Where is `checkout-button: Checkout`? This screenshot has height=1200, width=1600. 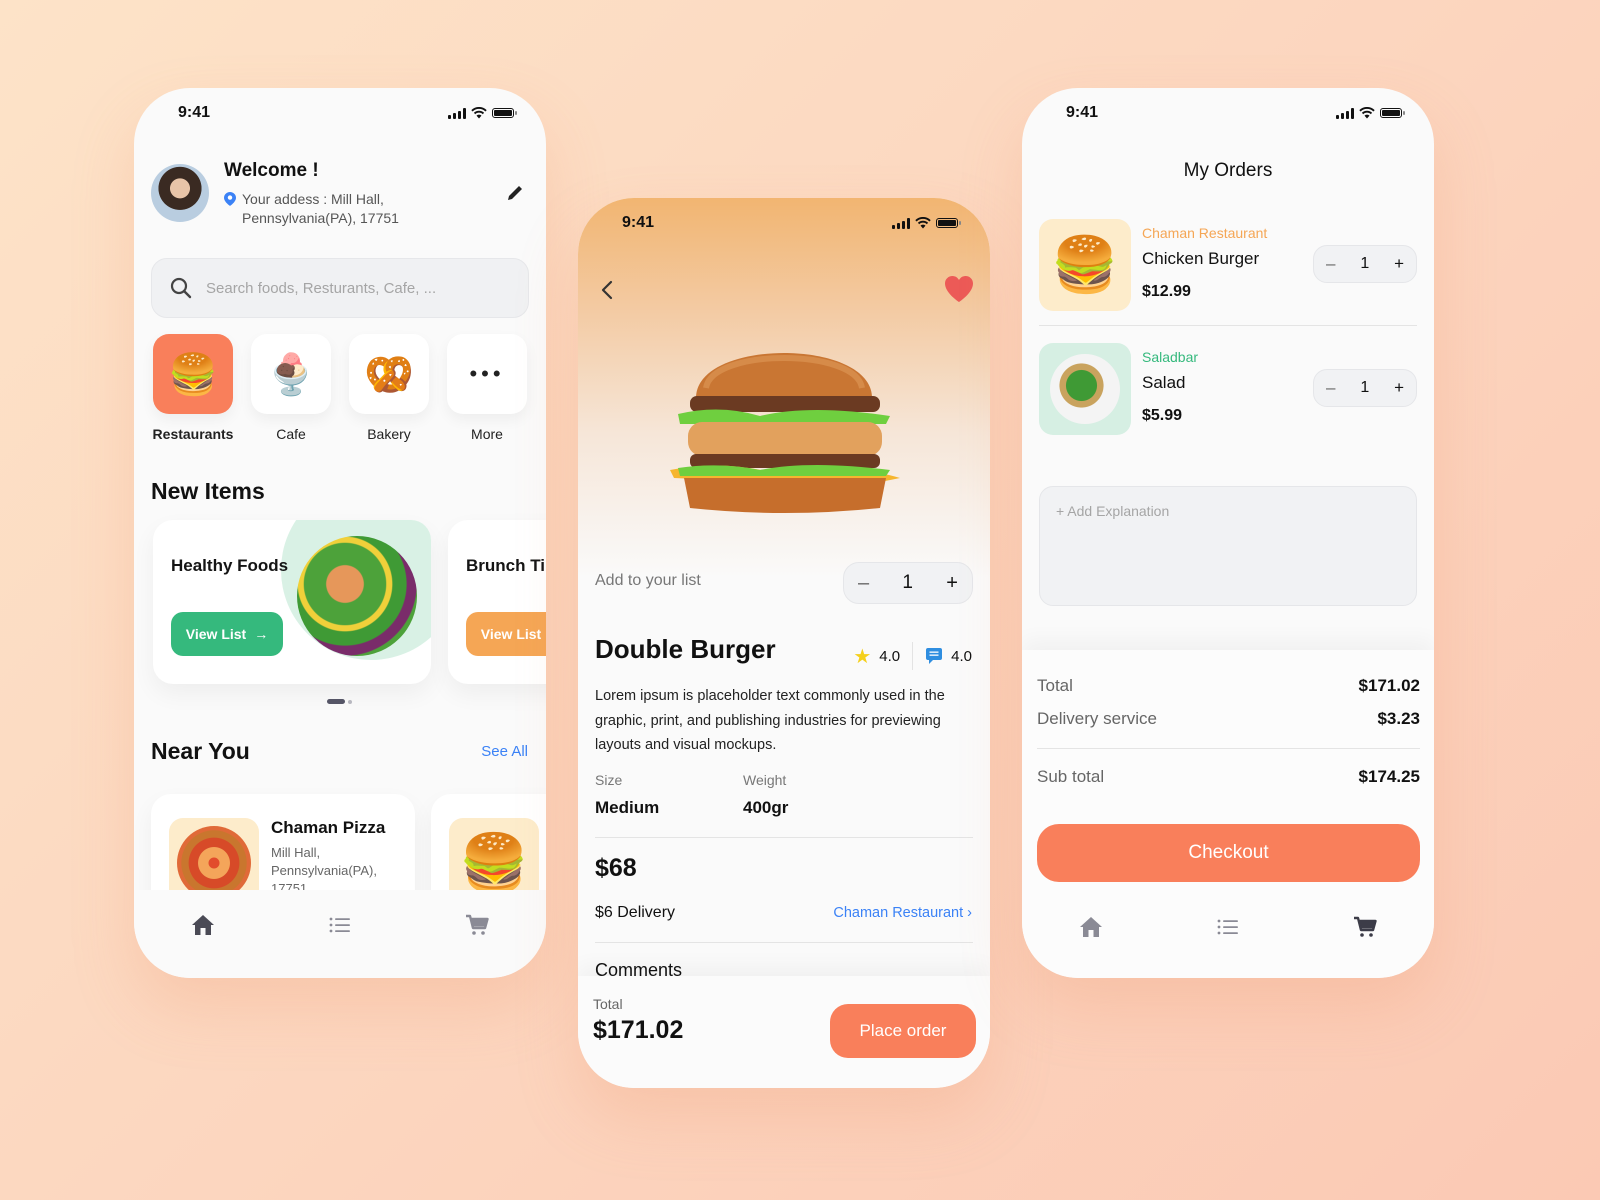
checkout-button: Checkout is located at coordinates (1228, 853).